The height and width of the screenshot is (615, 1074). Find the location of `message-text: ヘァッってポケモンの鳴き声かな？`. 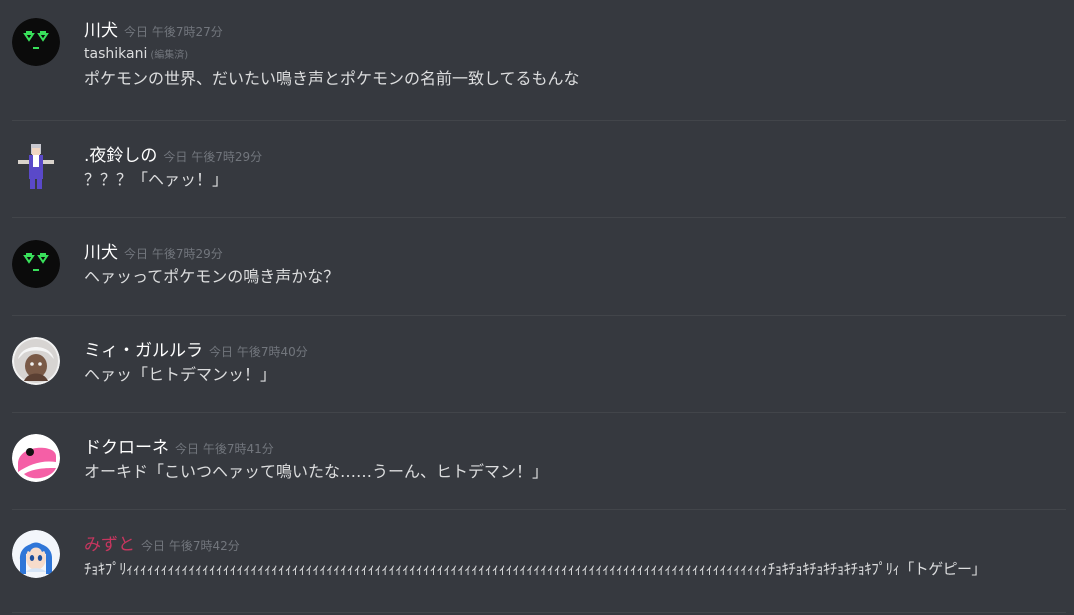

message-text: ヘァッってポケモンの鳴き声かな？ is located at coordinates (212, 276).